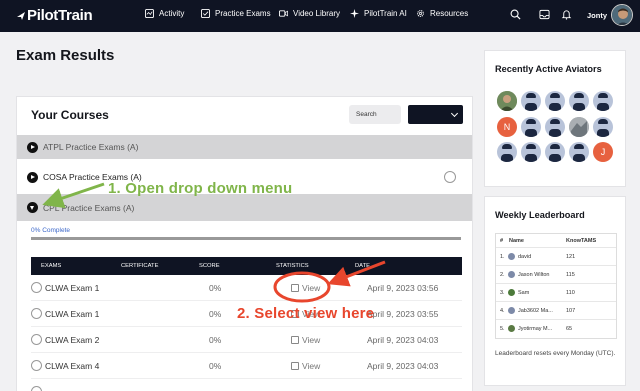 The width and height of the screenshot is (640, 391). What do you see at coordinates (73, 195) in the screenshot?
I see `green-arrow` at bounding box center [73, 195].